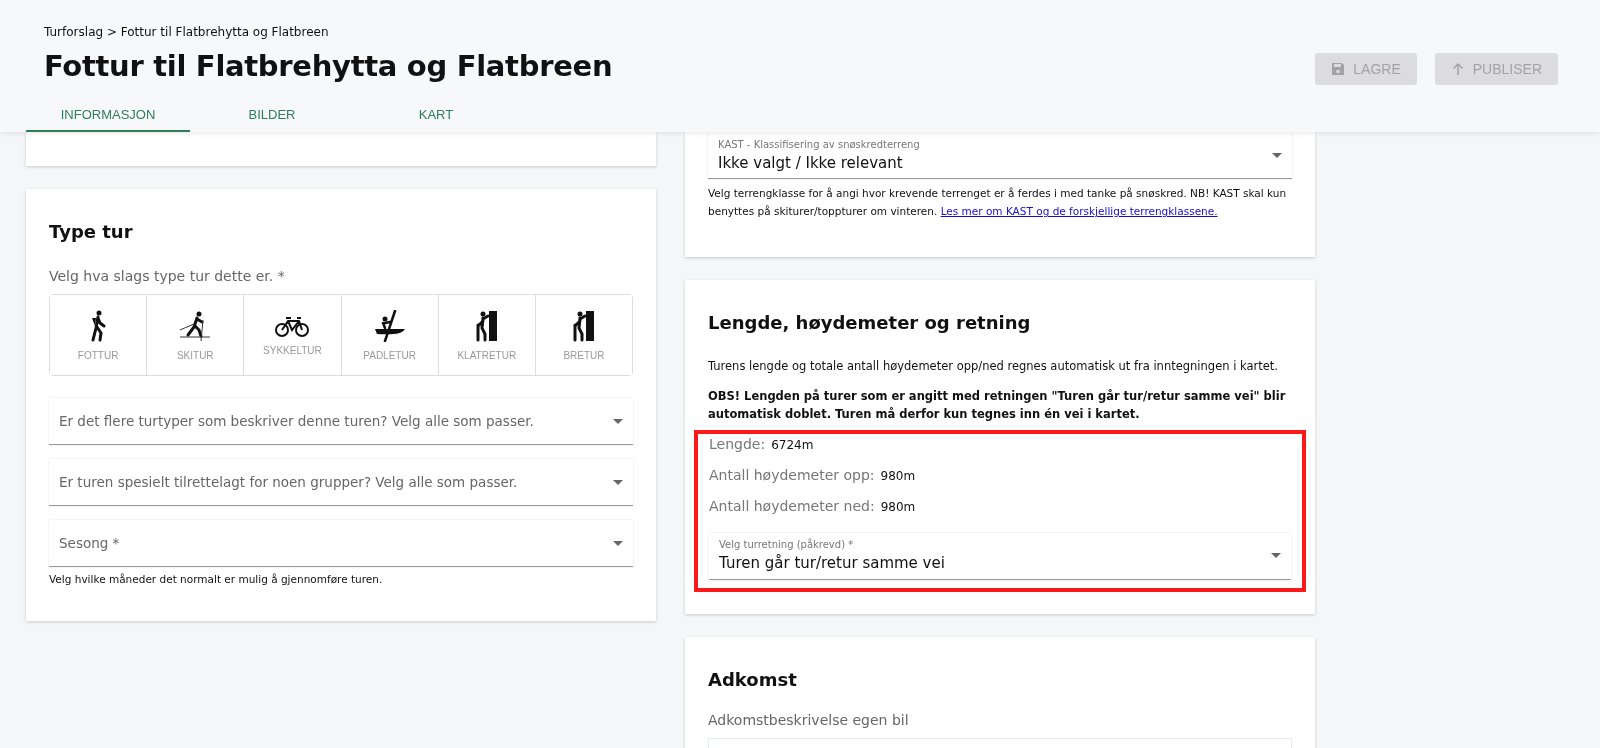 The width and height of the screenshot is (1600, 748). What do you see at coordinates (91, 231) in the screenshot?
I see `section-heading: Type tur` at bounding box center [91, 231].